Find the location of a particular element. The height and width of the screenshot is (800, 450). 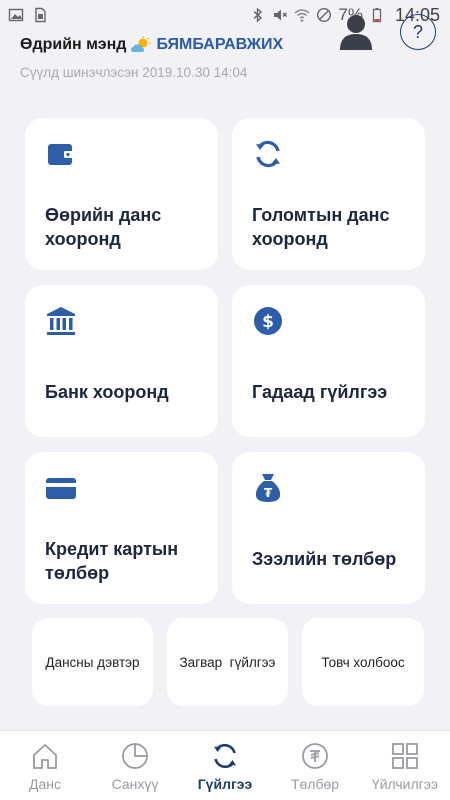

tile-small-label: Товч холбоос is located at coordinates (363, 662).